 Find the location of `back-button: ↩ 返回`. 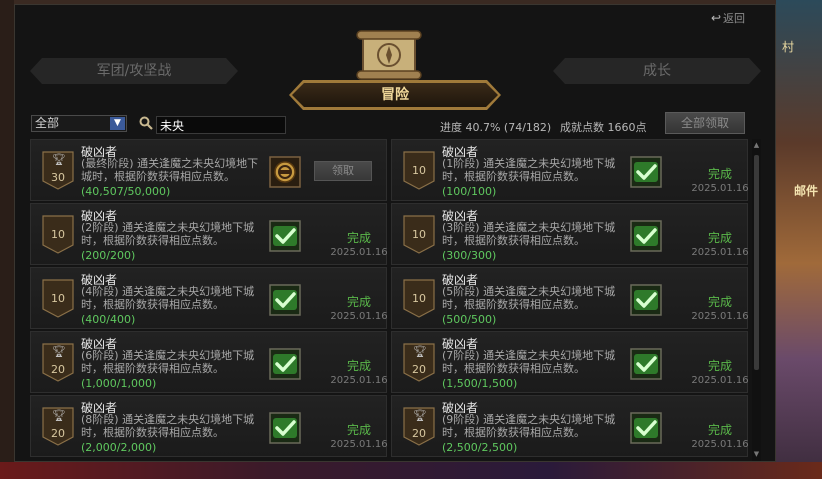

back-button: ↩ 返回 is located at coordinates (728, 18).